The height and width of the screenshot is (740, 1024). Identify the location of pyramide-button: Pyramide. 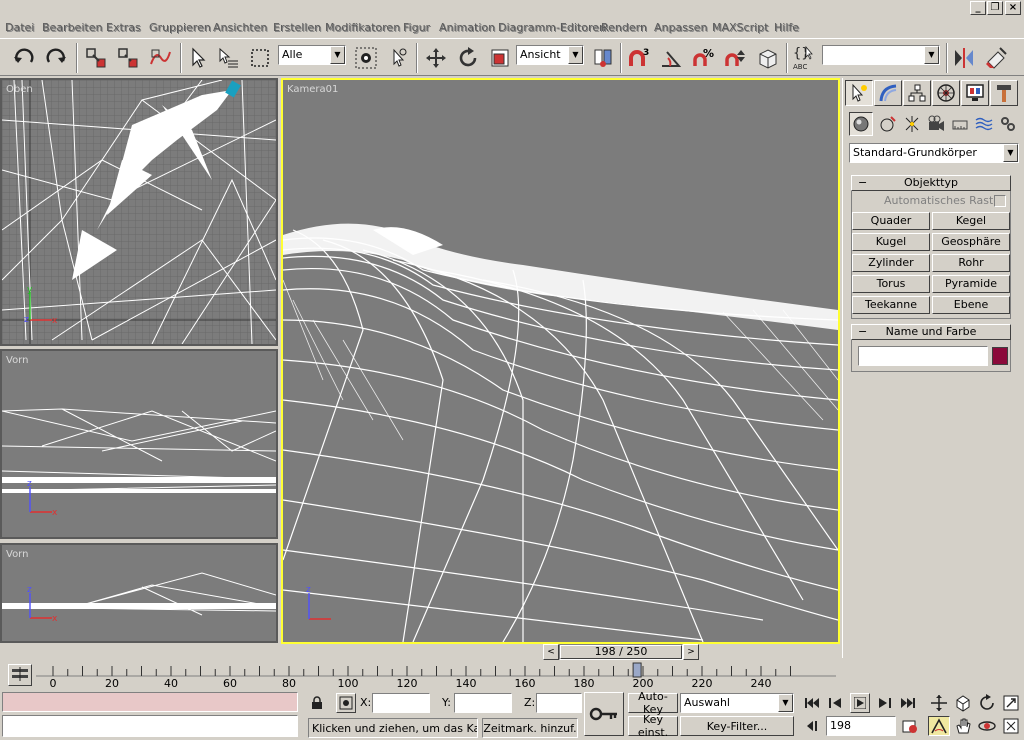
(971, 284).